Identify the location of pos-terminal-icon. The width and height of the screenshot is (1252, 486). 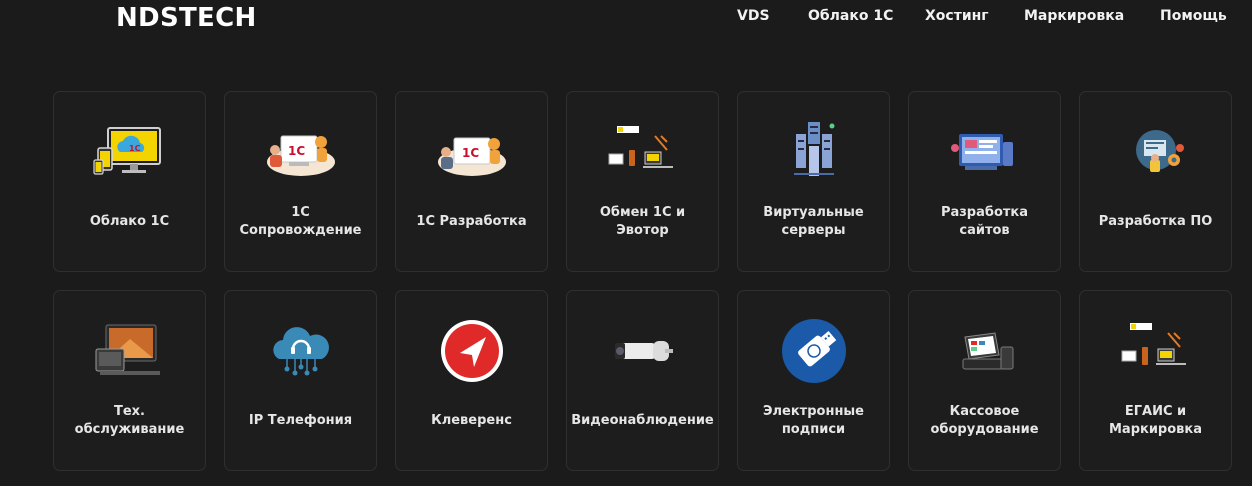
(985, 351).